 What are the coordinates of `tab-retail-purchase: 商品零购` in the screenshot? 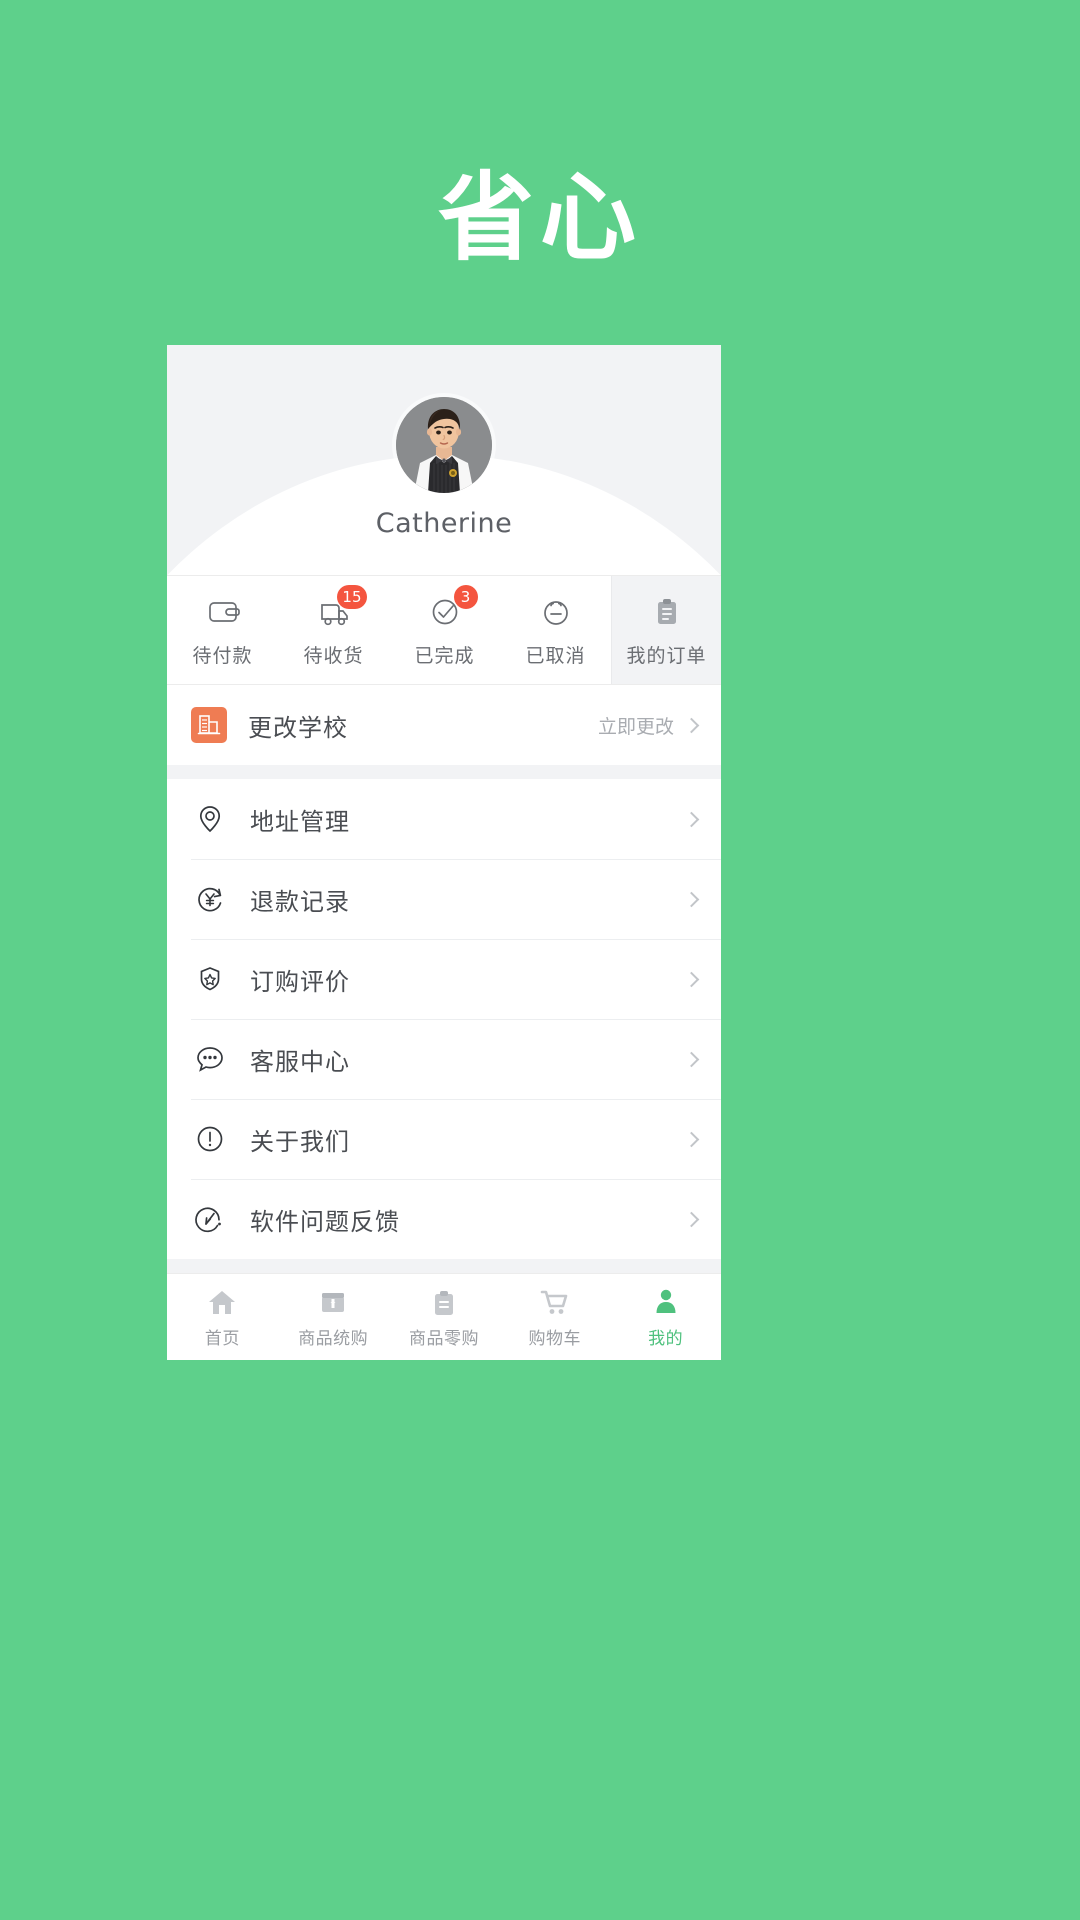 It's located at (444, 1317).